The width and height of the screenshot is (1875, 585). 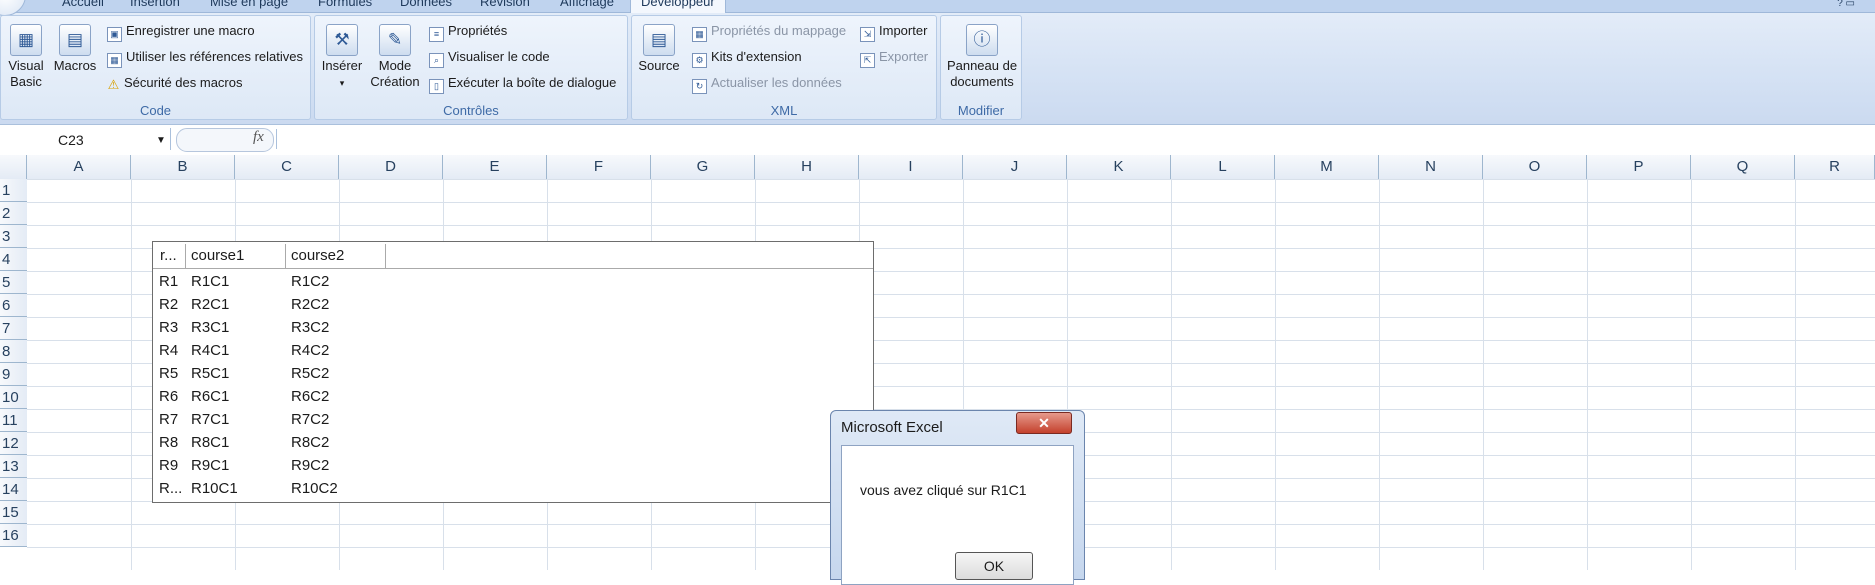 I want to click on ok-button: OK, so click(x=994, y=566).